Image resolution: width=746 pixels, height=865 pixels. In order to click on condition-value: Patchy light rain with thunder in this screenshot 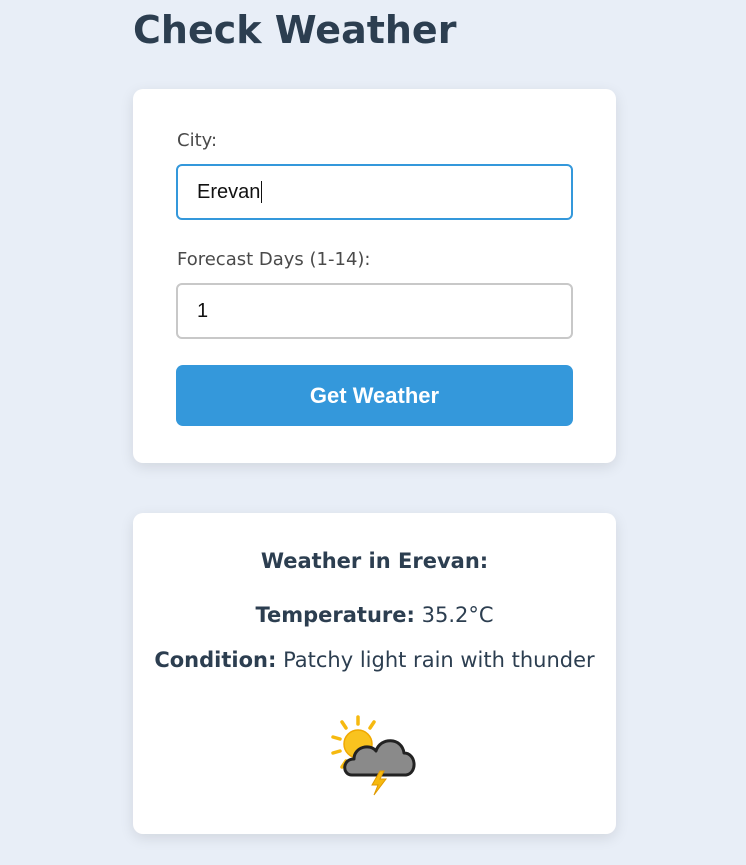, I will do `click(439, 660)`.